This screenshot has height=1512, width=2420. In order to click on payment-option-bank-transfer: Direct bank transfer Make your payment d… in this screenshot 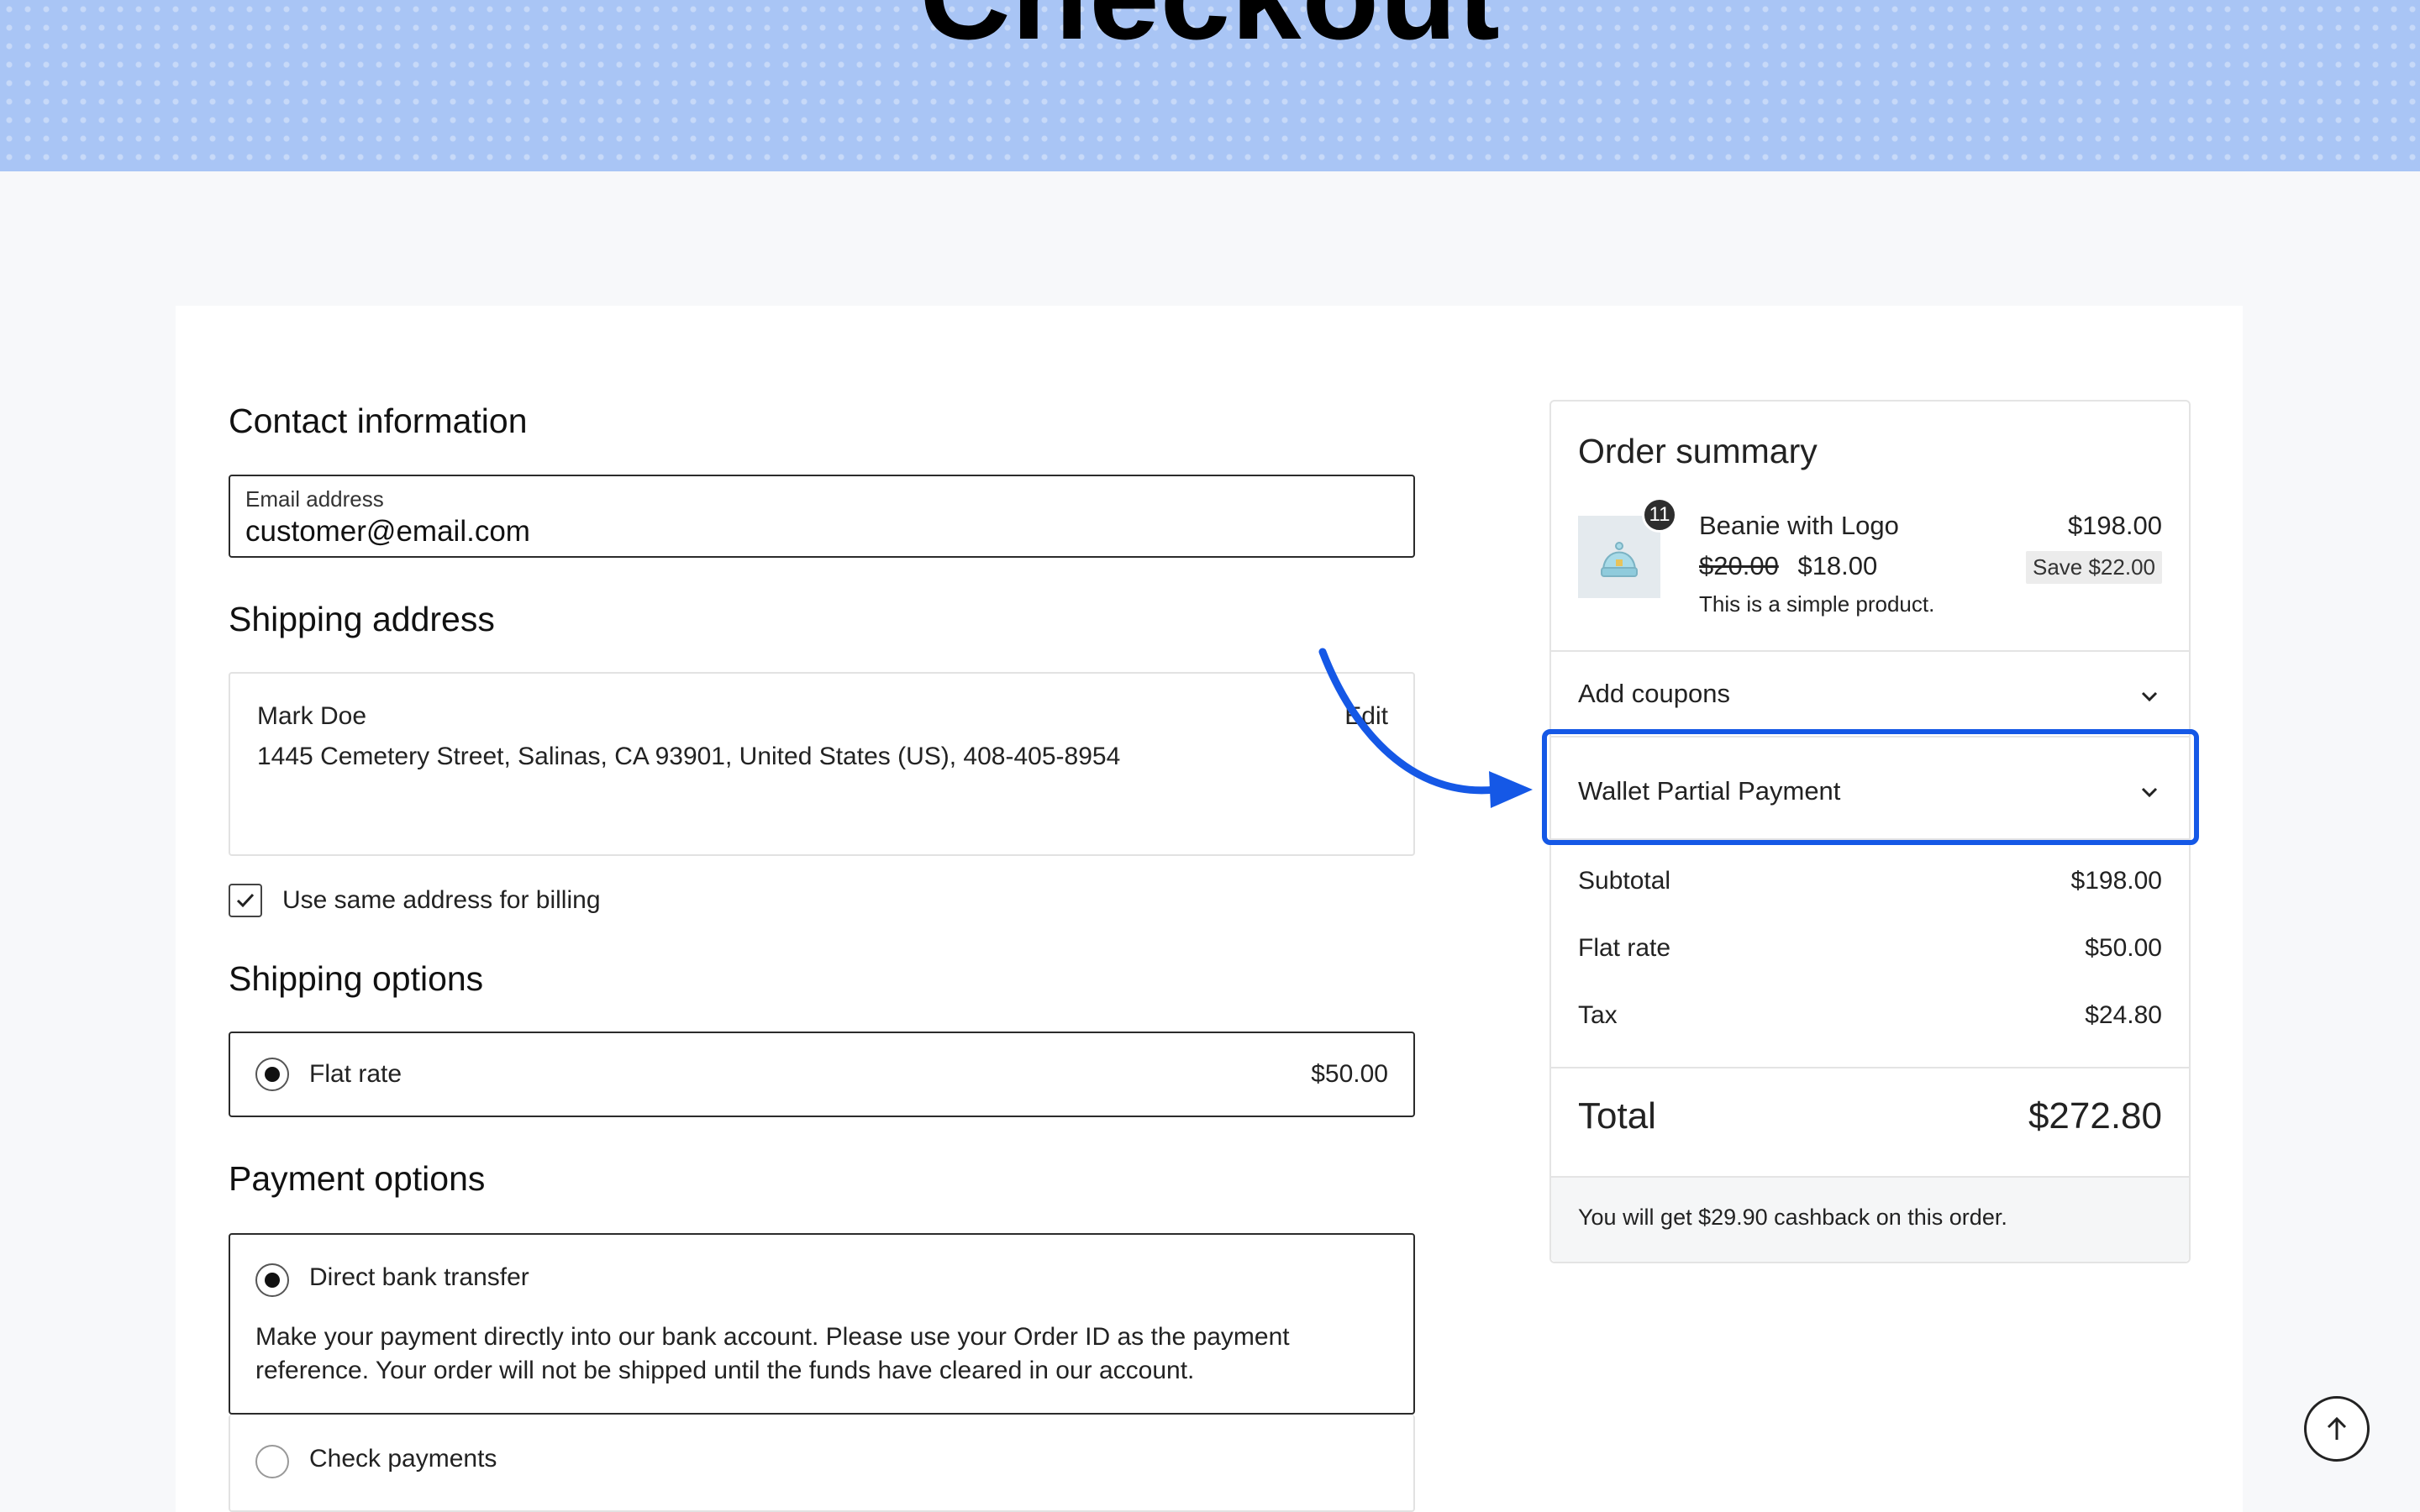, I will do `click(822, 1324)`.